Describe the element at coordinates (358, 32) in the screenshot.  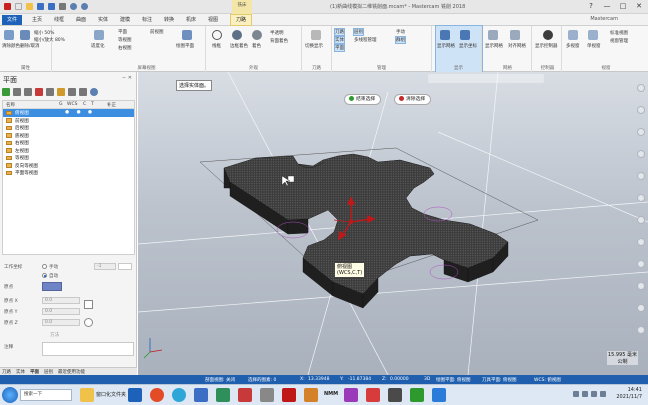
I see `levels-manager-toggle: 层别` at that location.